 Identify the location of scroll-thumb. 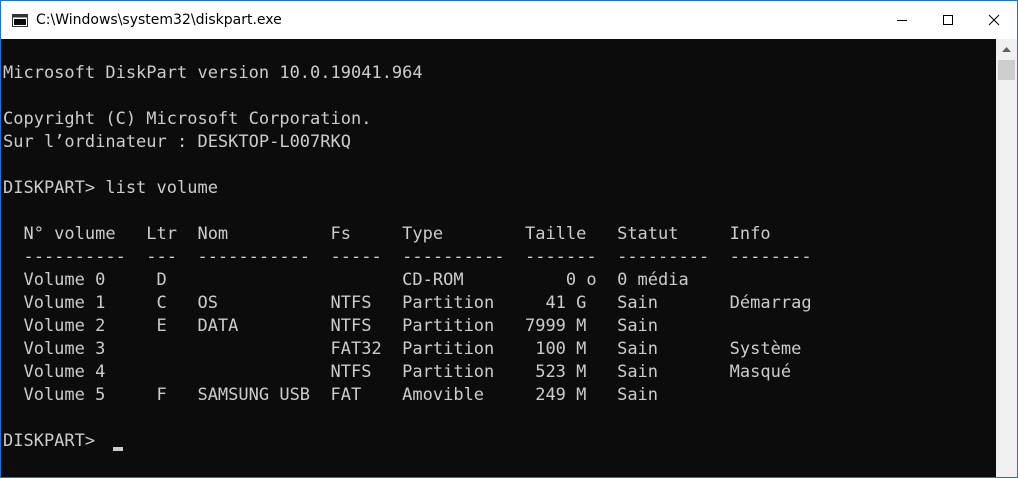
(1006, 70).